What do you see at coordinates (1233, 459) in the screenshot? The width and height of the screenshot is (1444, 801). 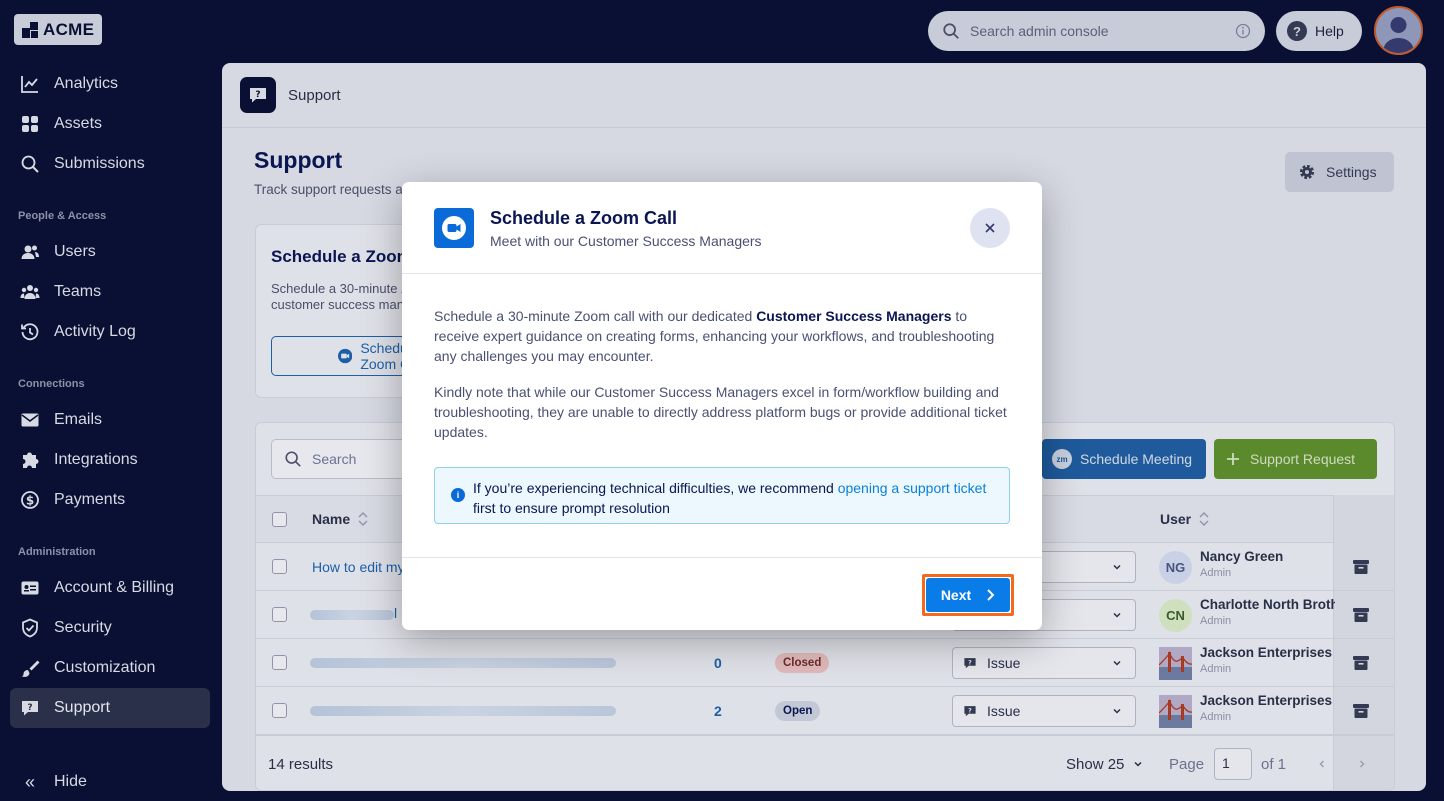 I see `plus-icon` at bounding box center [1233, 459].